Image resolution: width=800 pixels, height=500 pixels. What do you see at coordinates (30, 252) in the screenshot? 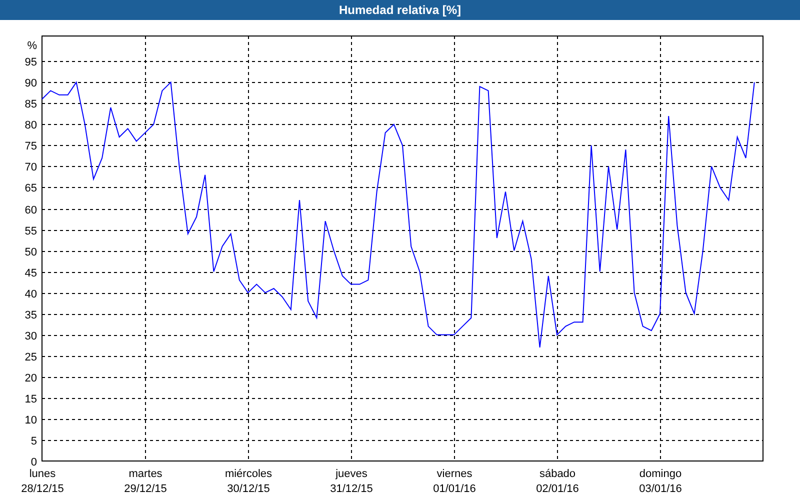
I see `y-tick-label: 50` at bounding box center [30, 252].